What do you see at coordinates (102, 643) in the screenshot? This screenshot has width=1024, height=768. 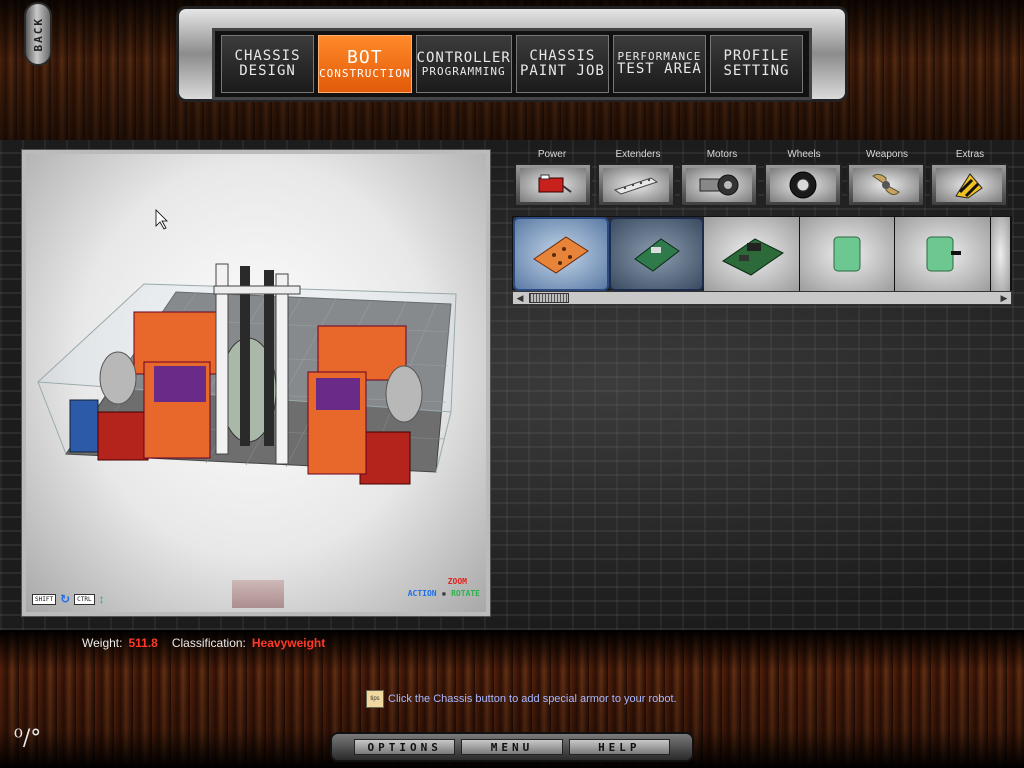 I see `weight-label: Weight:` at bounding box center [102, 643].